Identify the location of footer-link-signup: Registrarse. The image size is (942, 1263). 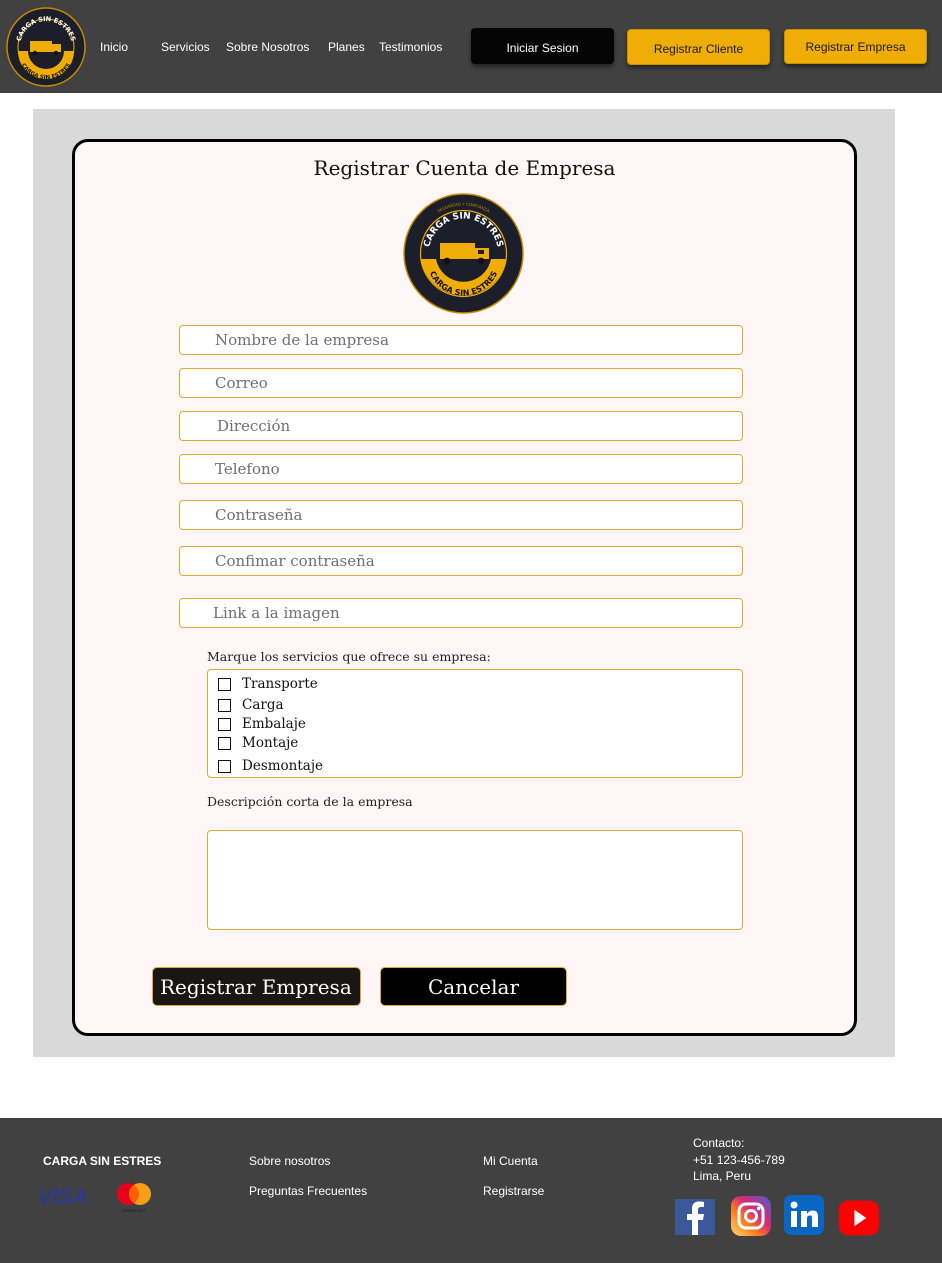
(513, 1191).